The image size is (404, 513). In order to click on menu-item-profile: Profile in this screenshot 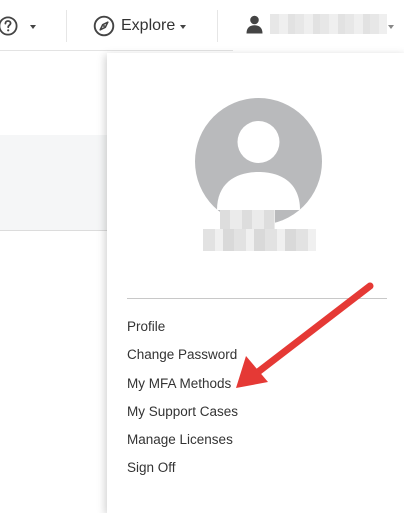, I will do `click(182, 332)`.